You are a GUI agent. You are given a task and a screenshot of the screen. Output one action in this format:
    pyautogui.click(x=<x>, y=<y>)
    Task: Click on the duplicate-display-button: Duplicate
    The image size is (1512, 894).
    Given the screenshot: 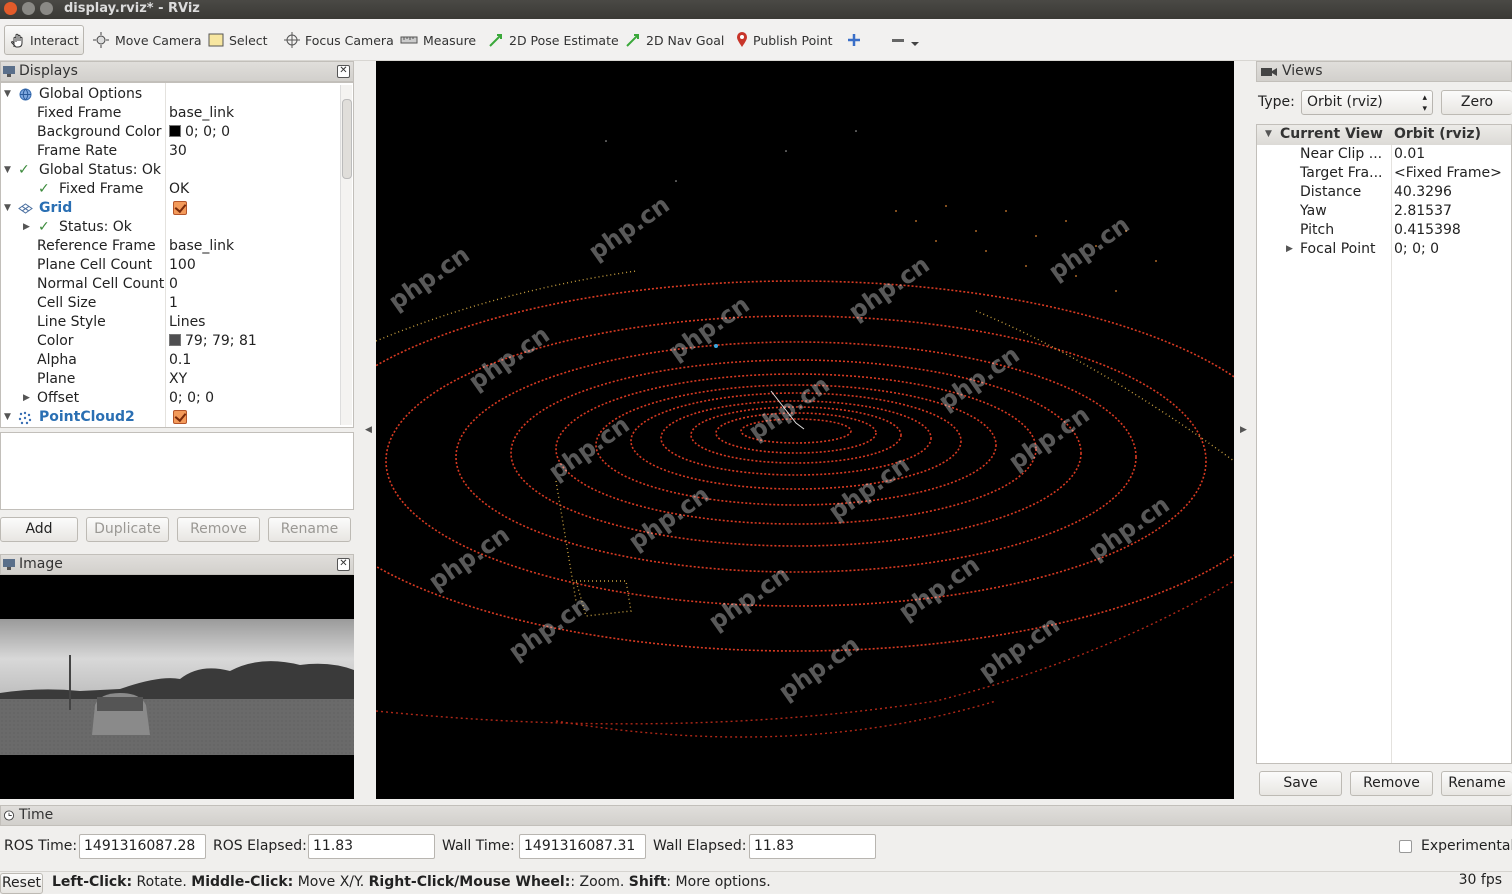 What is the action you would take?
    pyautogui.click(x=127, y=529)
    